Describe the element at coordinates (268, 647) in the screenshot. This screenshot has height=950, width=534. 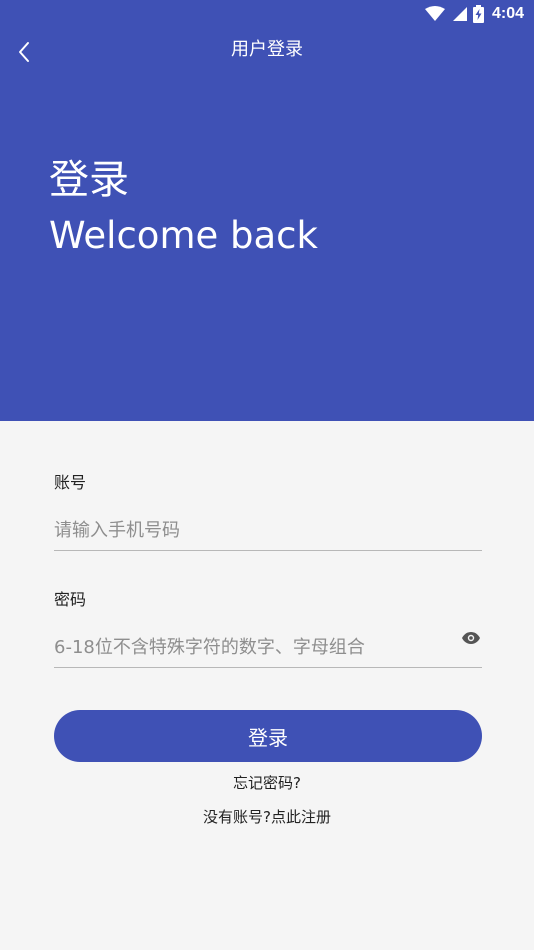
I see `password-input` at that location.